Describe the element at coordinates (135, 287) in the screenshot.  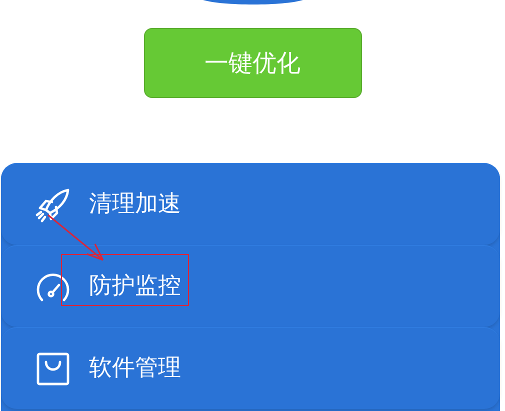
I see `menu-label: 防护监控` at that location.